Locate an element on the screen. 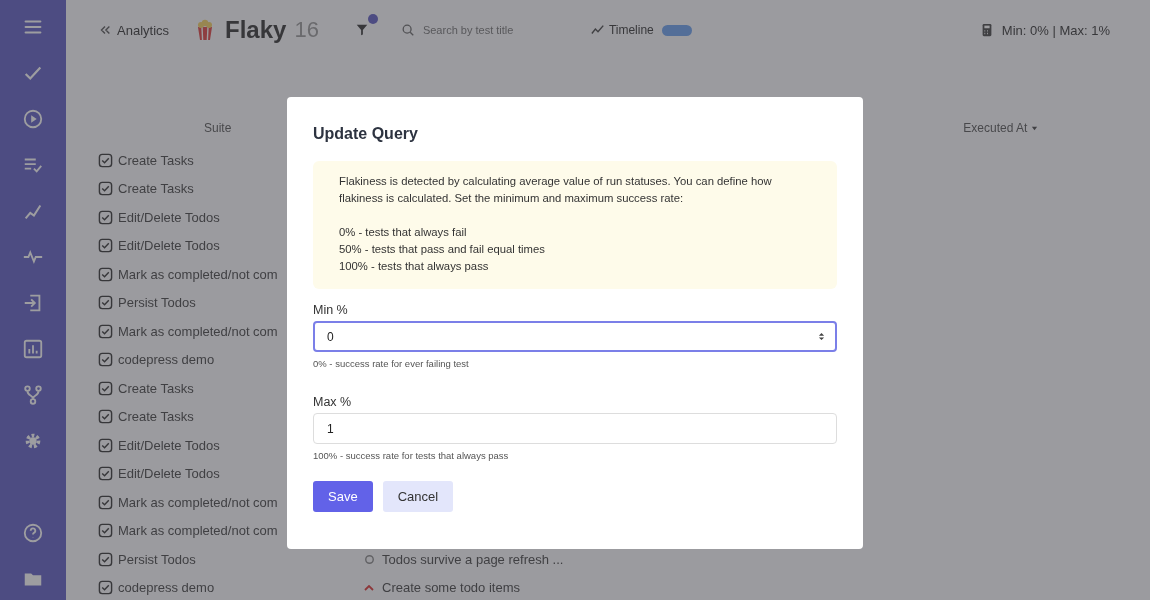  page-title: Flaky is located at coordinates (256, 30).